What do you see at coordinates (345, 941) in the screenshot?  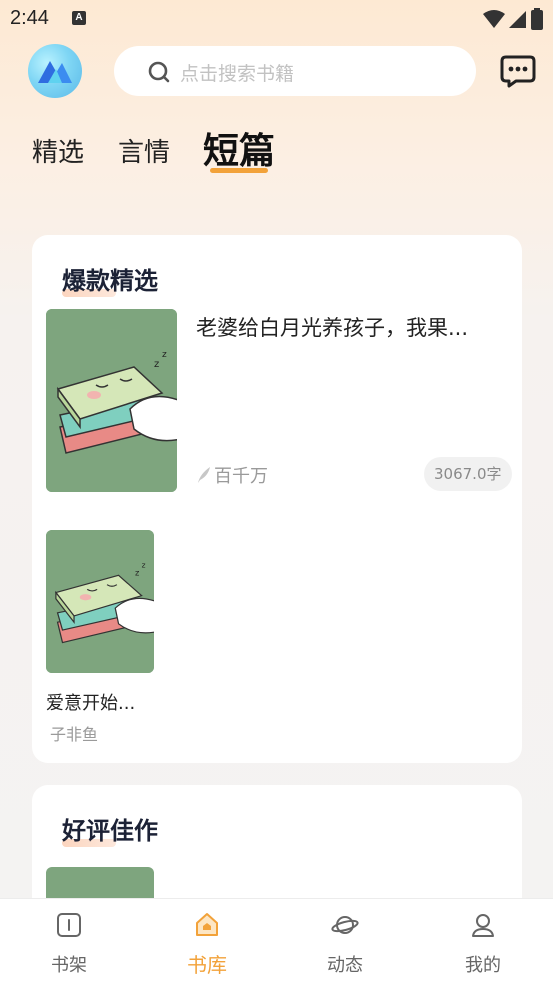 I see `nav-feed: 动态` at bounding box center [345, 941].